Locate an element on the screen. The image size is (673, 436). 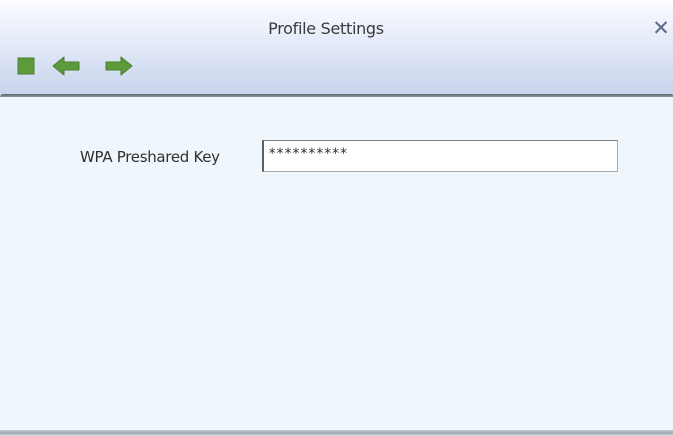
back-button is located at coordinates (66, 66).